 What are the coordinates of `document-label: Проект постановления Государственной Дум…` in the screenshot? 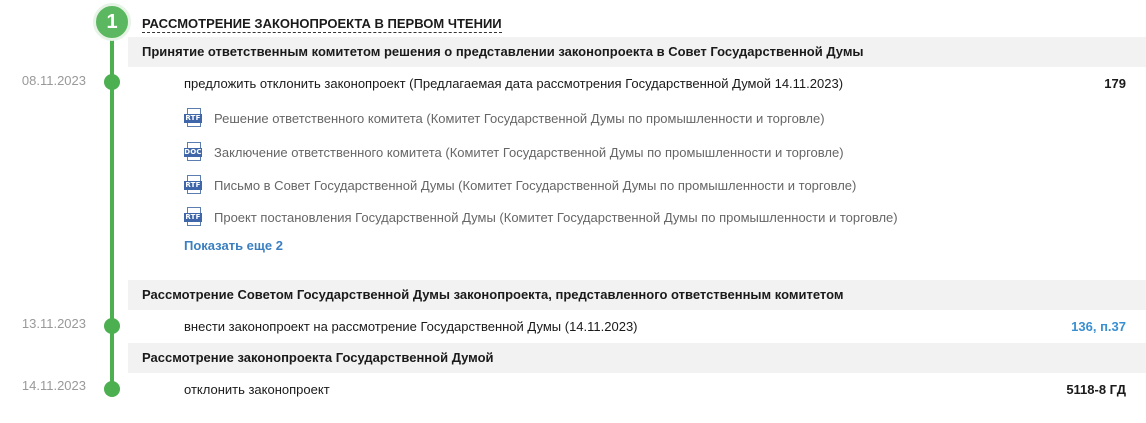 It's located at (556, 217).